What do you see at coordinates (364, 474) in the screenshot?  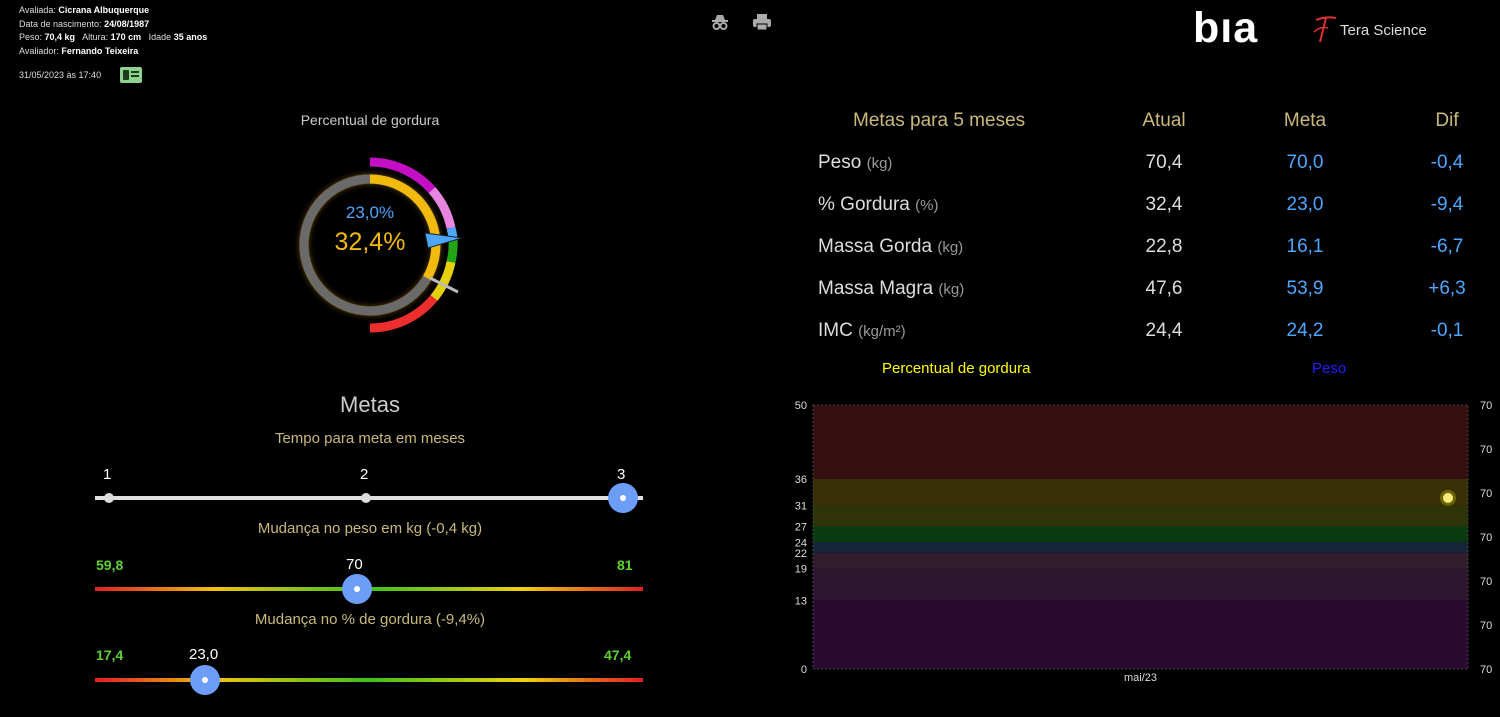 I see `tempo-tick-2: 2` at bounding box center [364, 474].